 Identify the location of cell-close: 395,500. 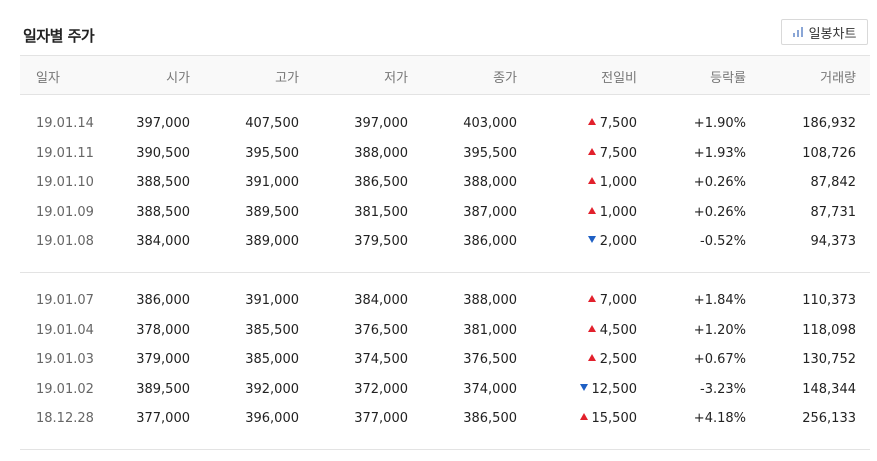
(490, 153).